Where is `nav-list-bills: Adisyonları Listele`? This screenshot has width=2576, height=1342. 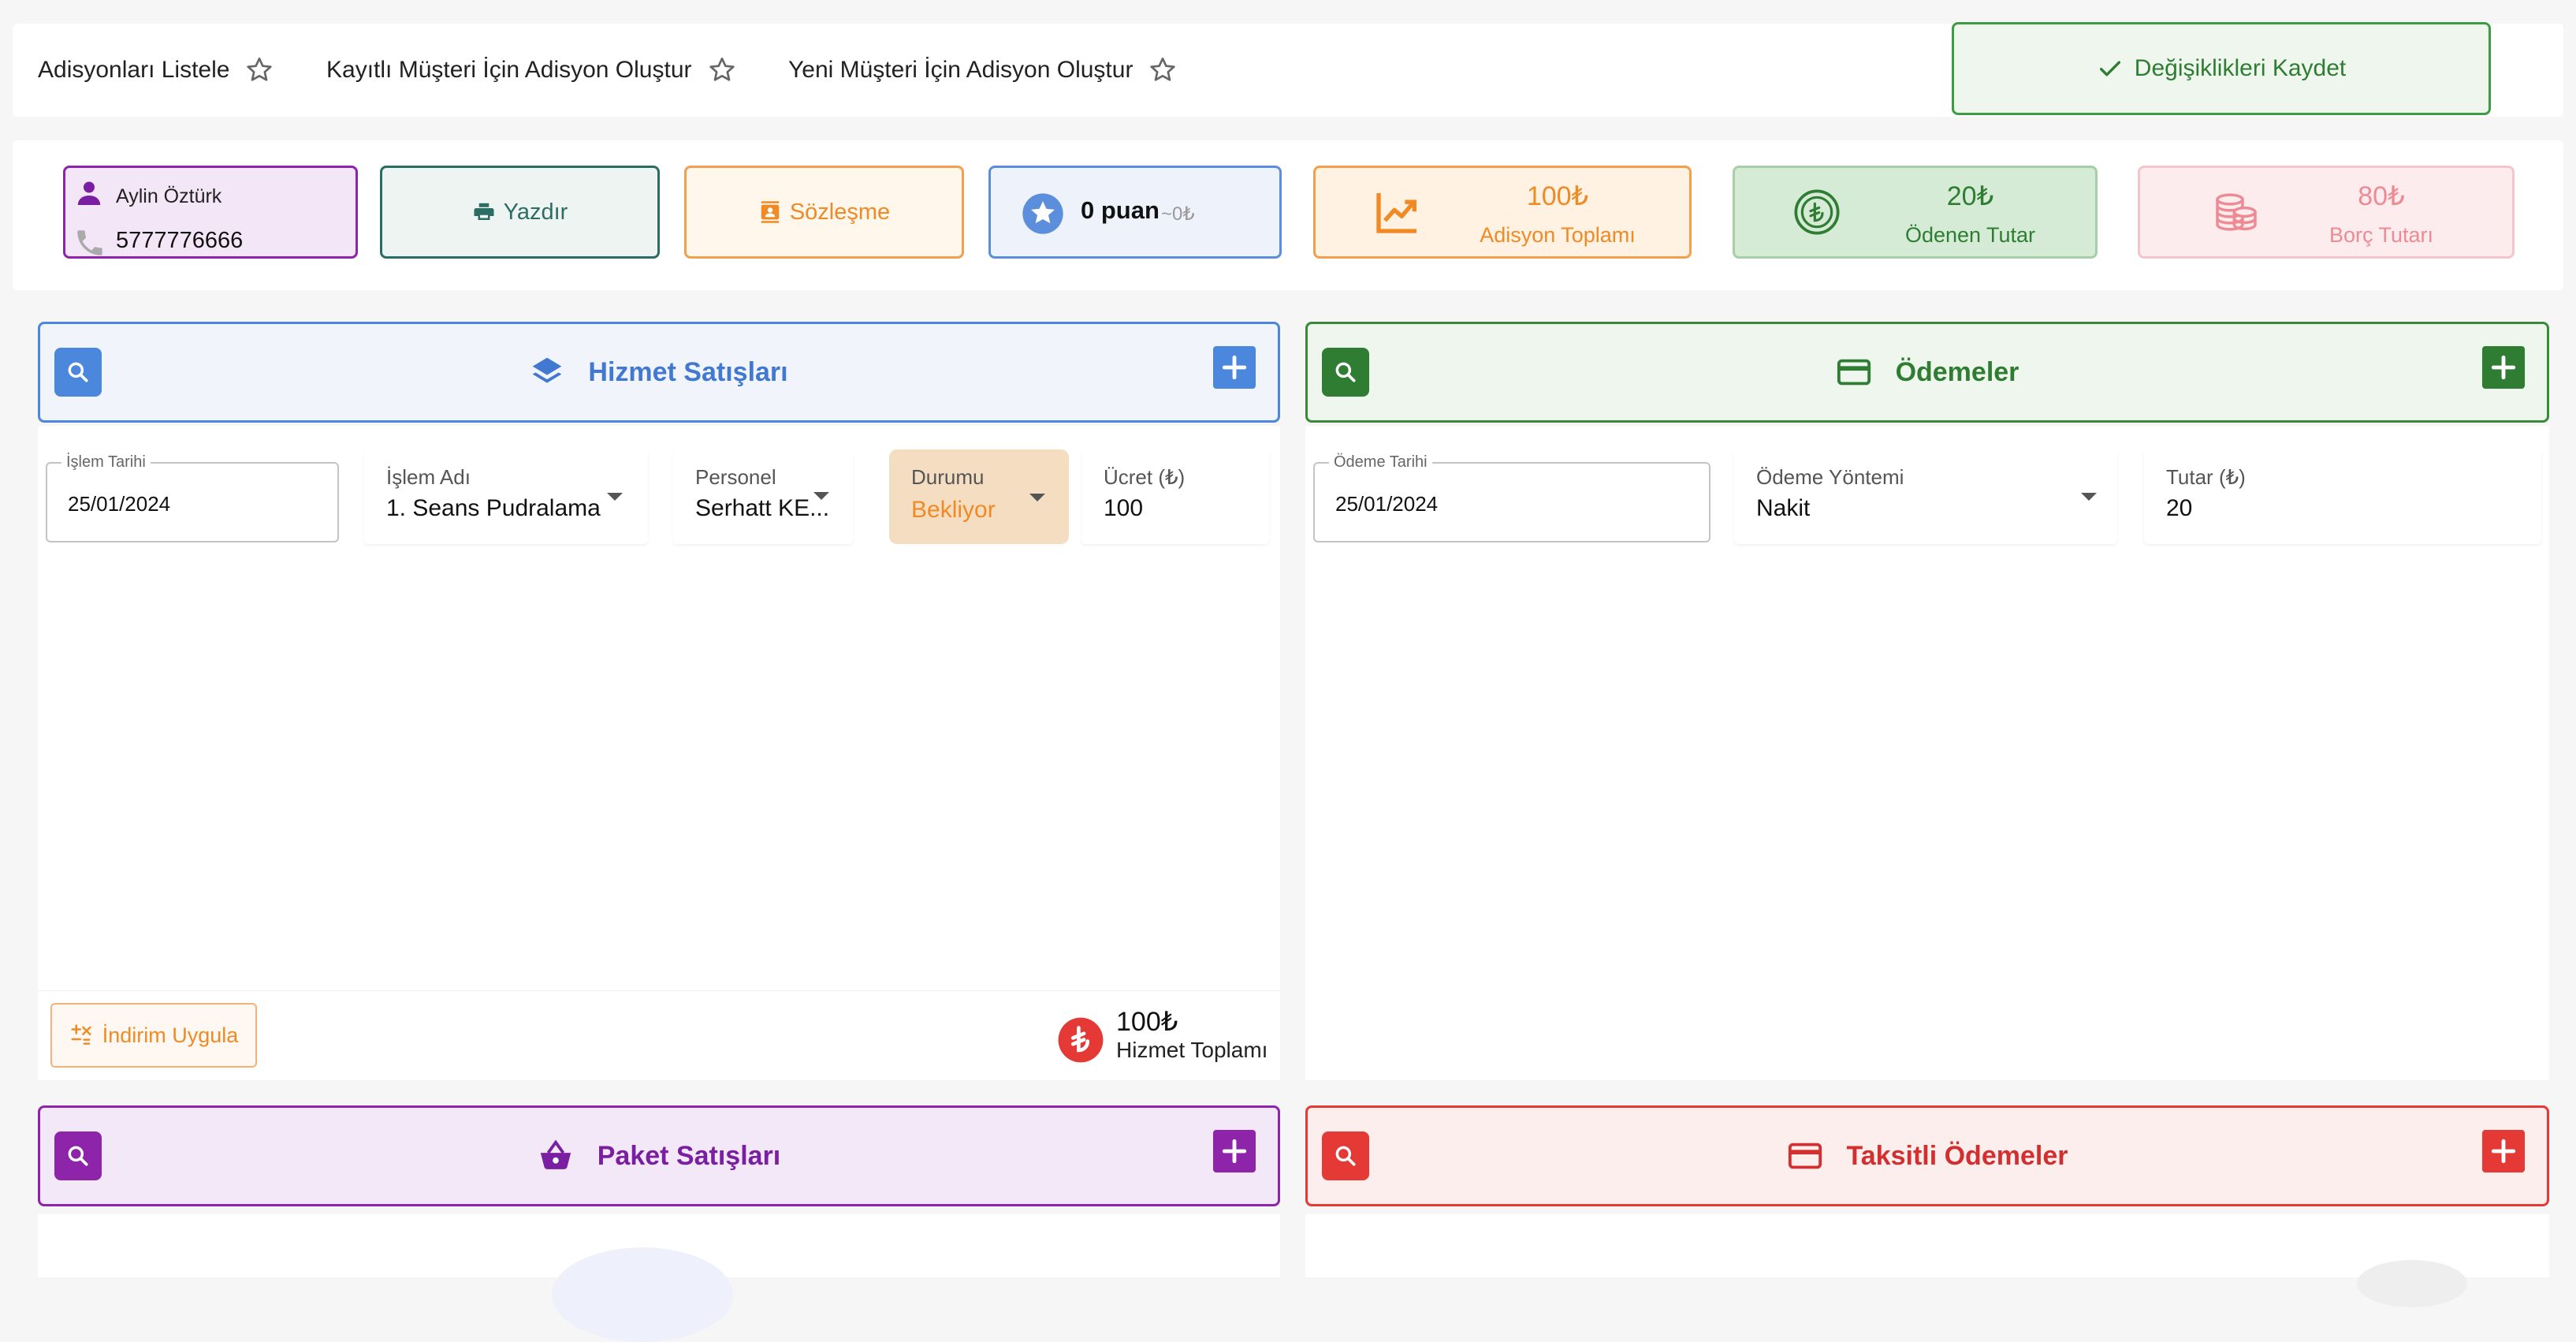 nav-list-bills: Adisyonları Listele is located at coordinates (156, 70).